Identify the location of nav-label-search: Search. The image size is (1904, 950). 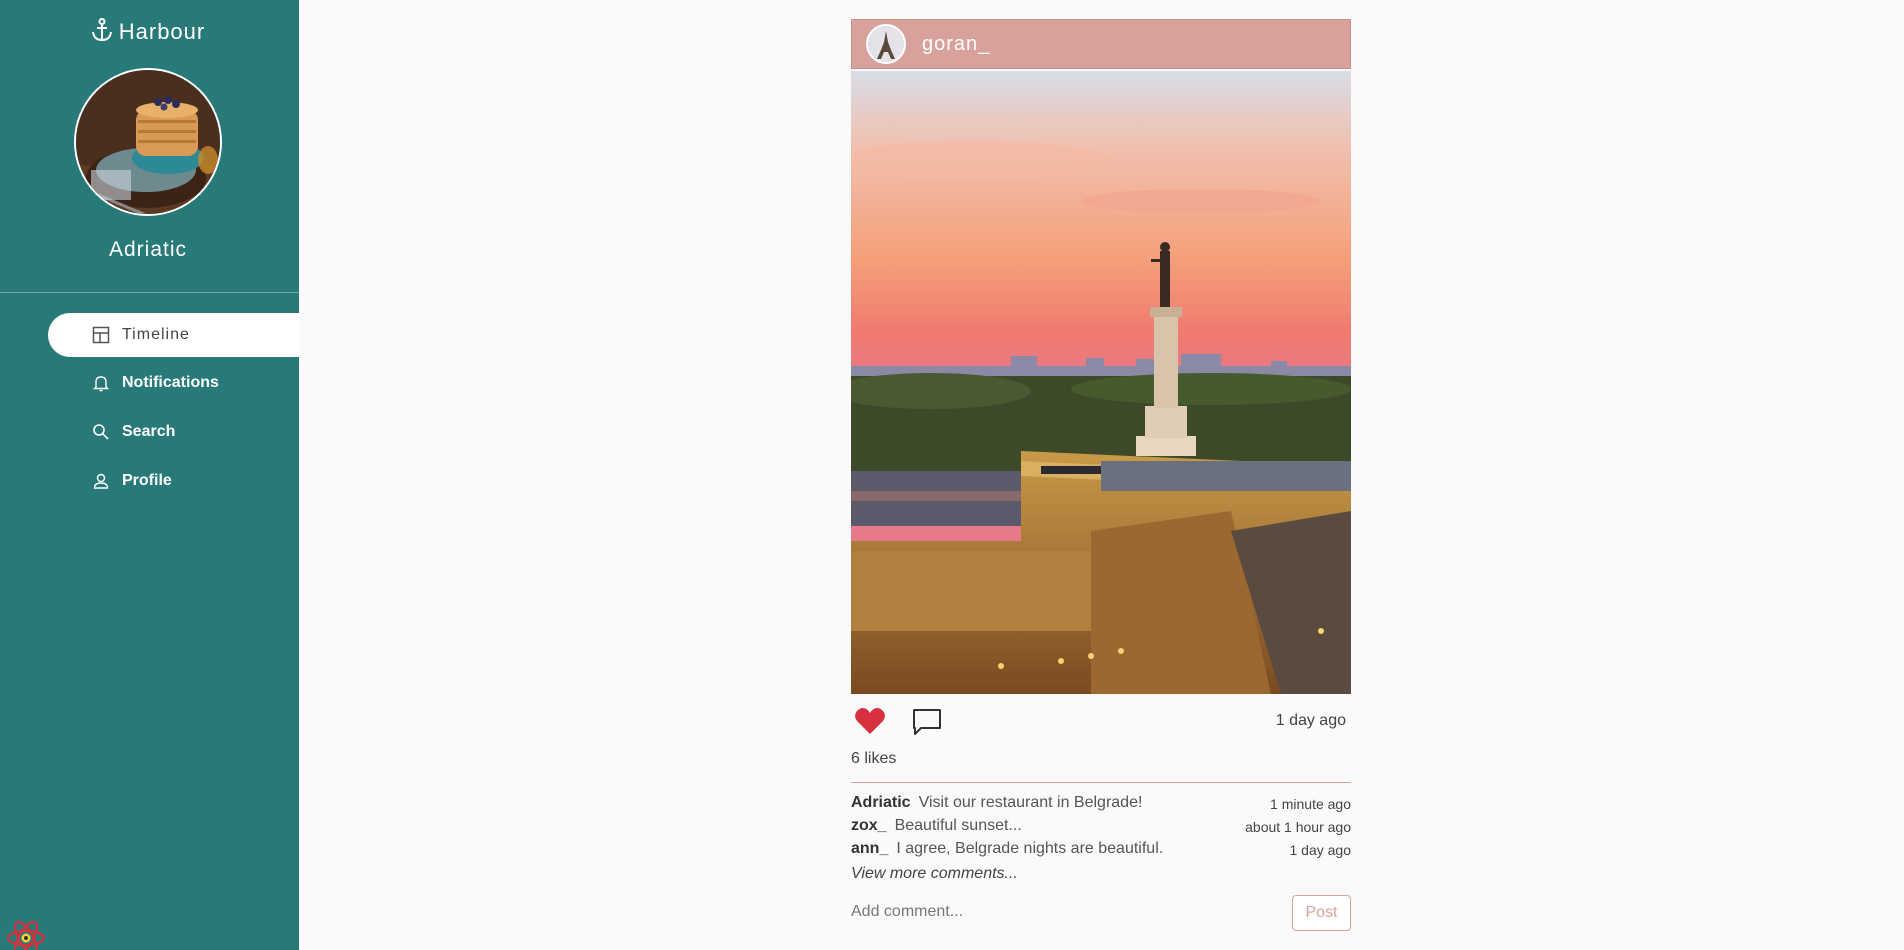
(149, 431).